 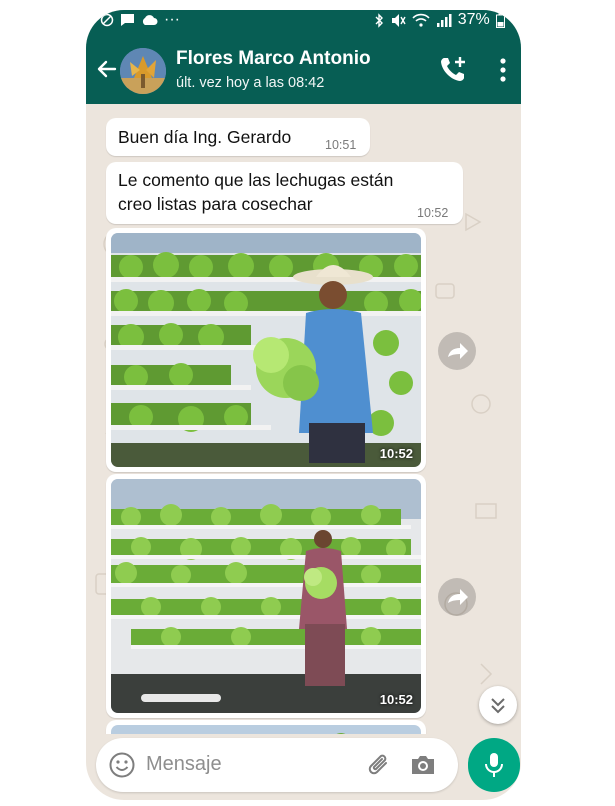 I want to click on image-message, so click(x=266, y=727).